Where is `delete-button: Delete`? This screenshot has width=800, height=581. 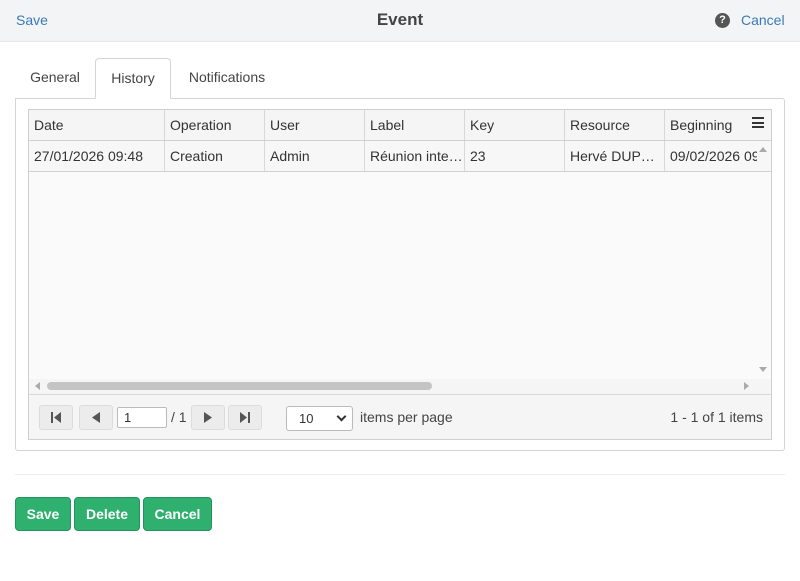
delete-button: Delete is located at coordinates (107, 514).